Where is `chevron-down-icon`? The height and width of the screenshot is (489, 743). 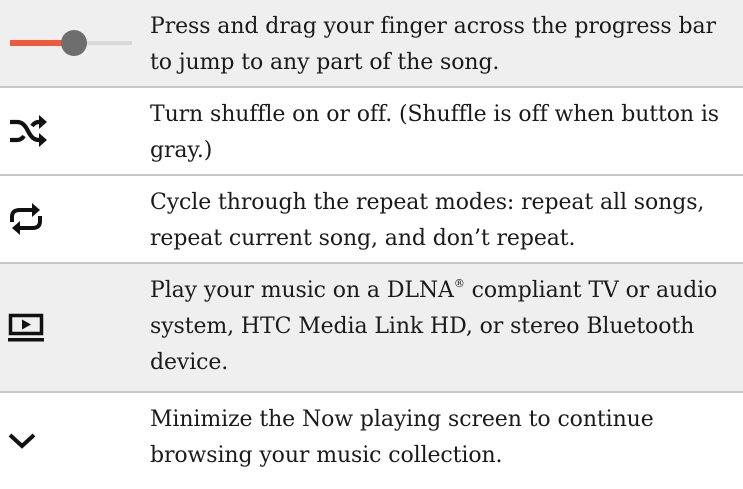
chevron-down-icon is located at coordinates (22, 441).